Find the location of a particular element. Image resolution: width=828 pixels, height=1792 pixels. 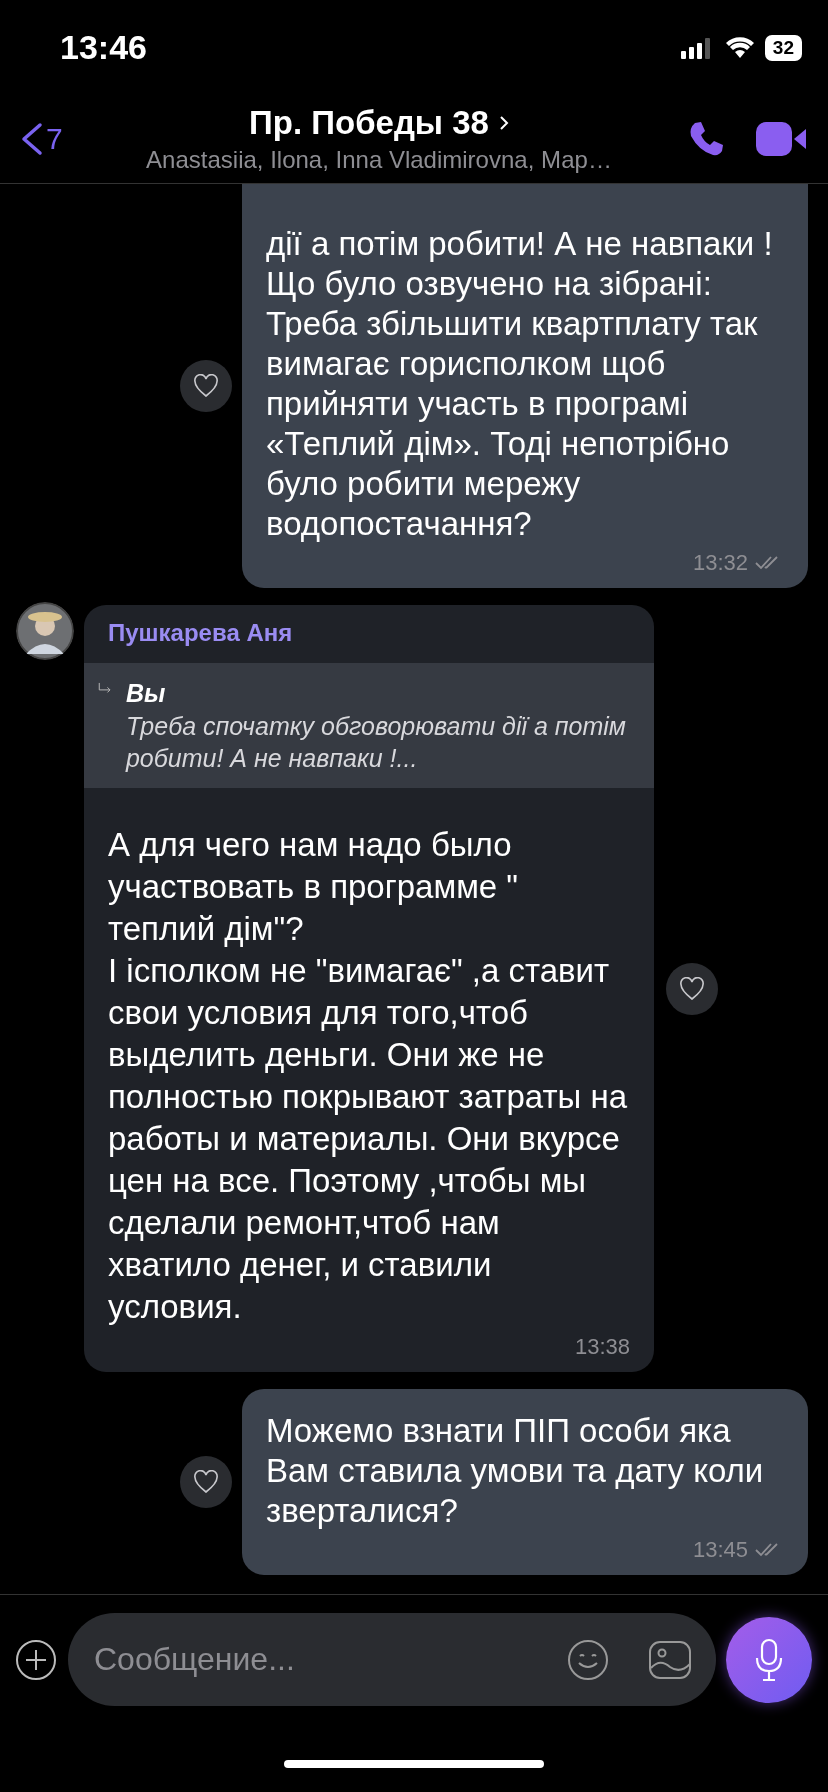

message-text: дії а потім робити! А не навпаки ! Що було озвучено на зібрані: Треба збільшити квартплату так вимагає горисполком щоб прийняти участь в програмі «Теплий дім». Тоді непотрібно було робити мережу водопостачання? is located at coordinates (520, 384).